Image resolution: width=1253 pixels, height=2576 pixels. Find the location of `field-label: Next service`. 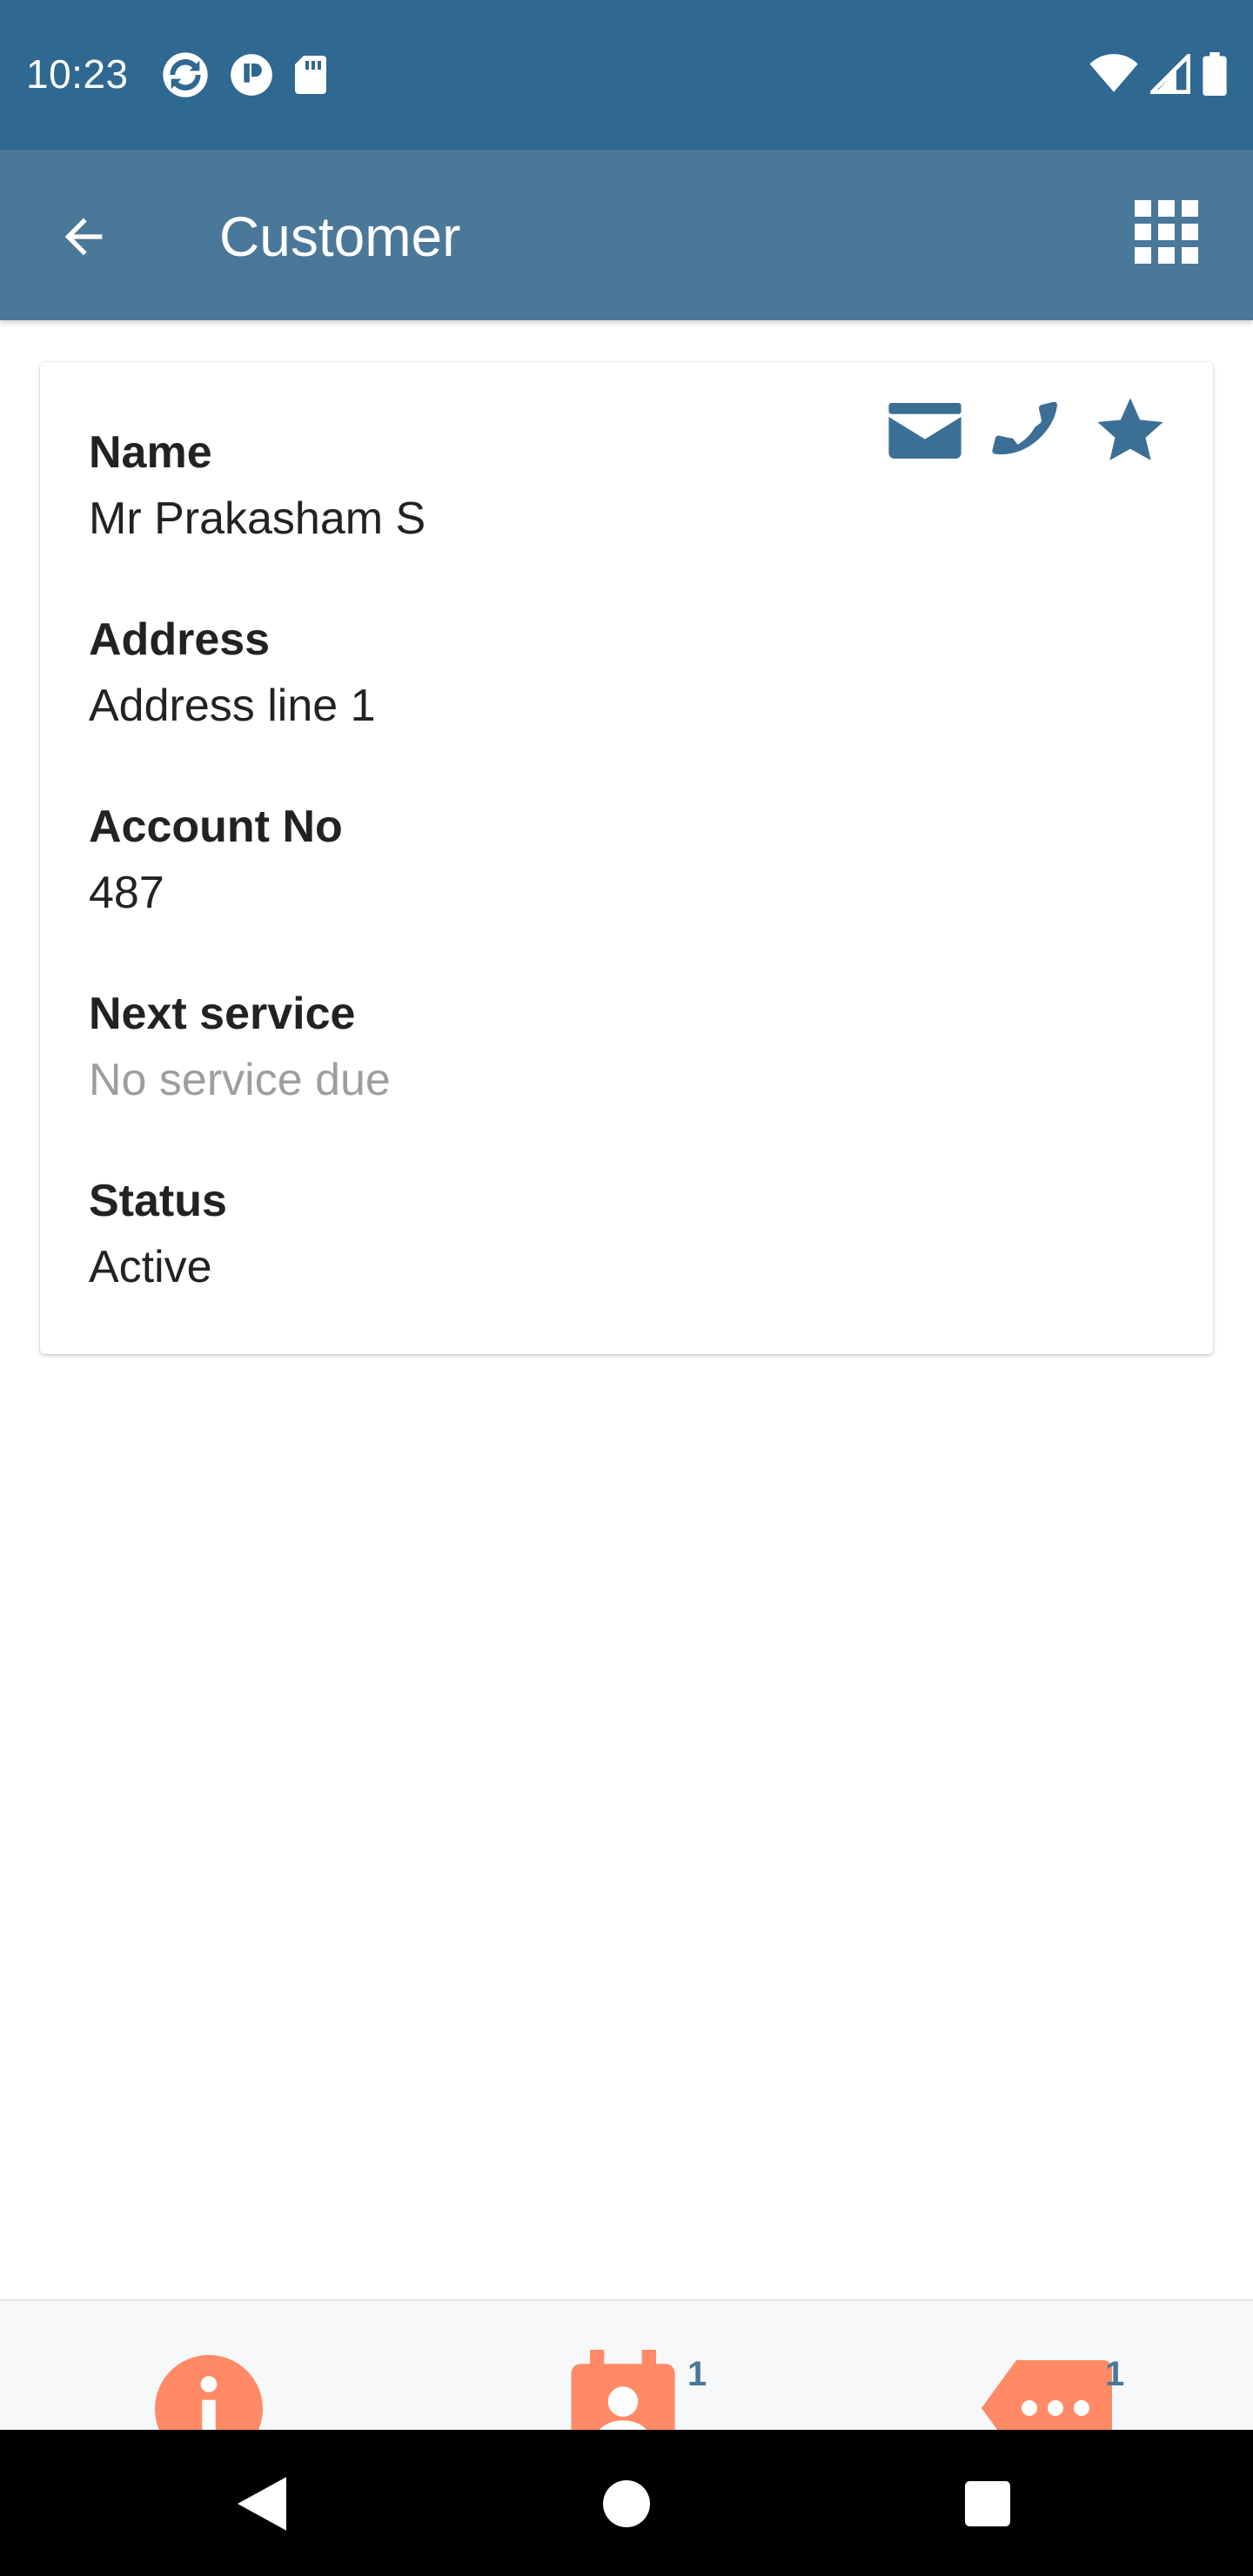

field-label: Next service is located at coordinates (222, 1014).